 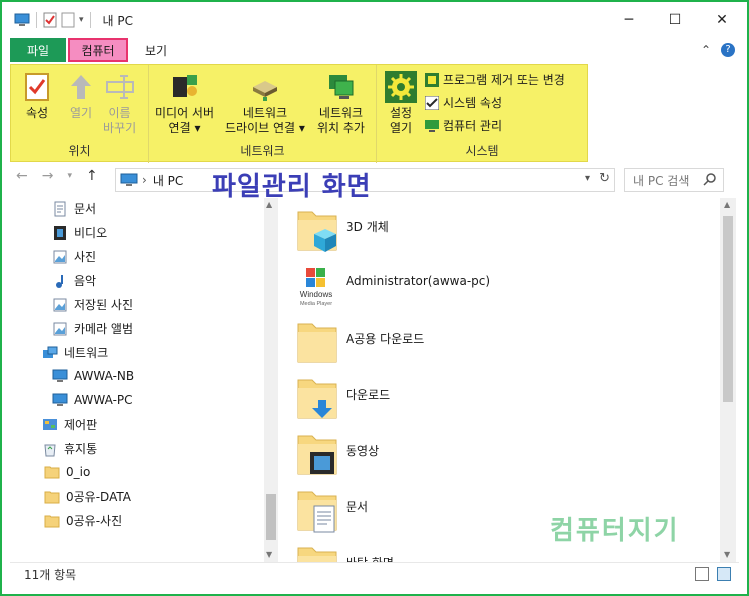 What do you see at coordinates (60, 233) in the screenshot?
I see `video-icon` at bounding box center [60, 233].